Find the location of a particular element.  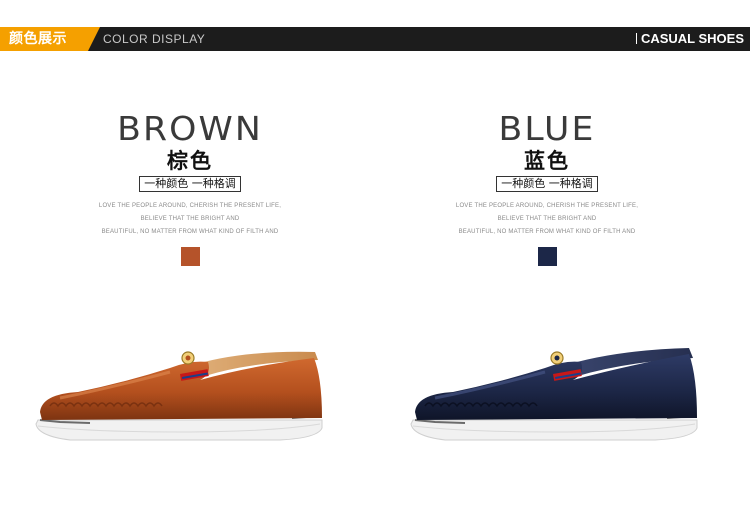

header-divider is located at coordinates (636, 38).